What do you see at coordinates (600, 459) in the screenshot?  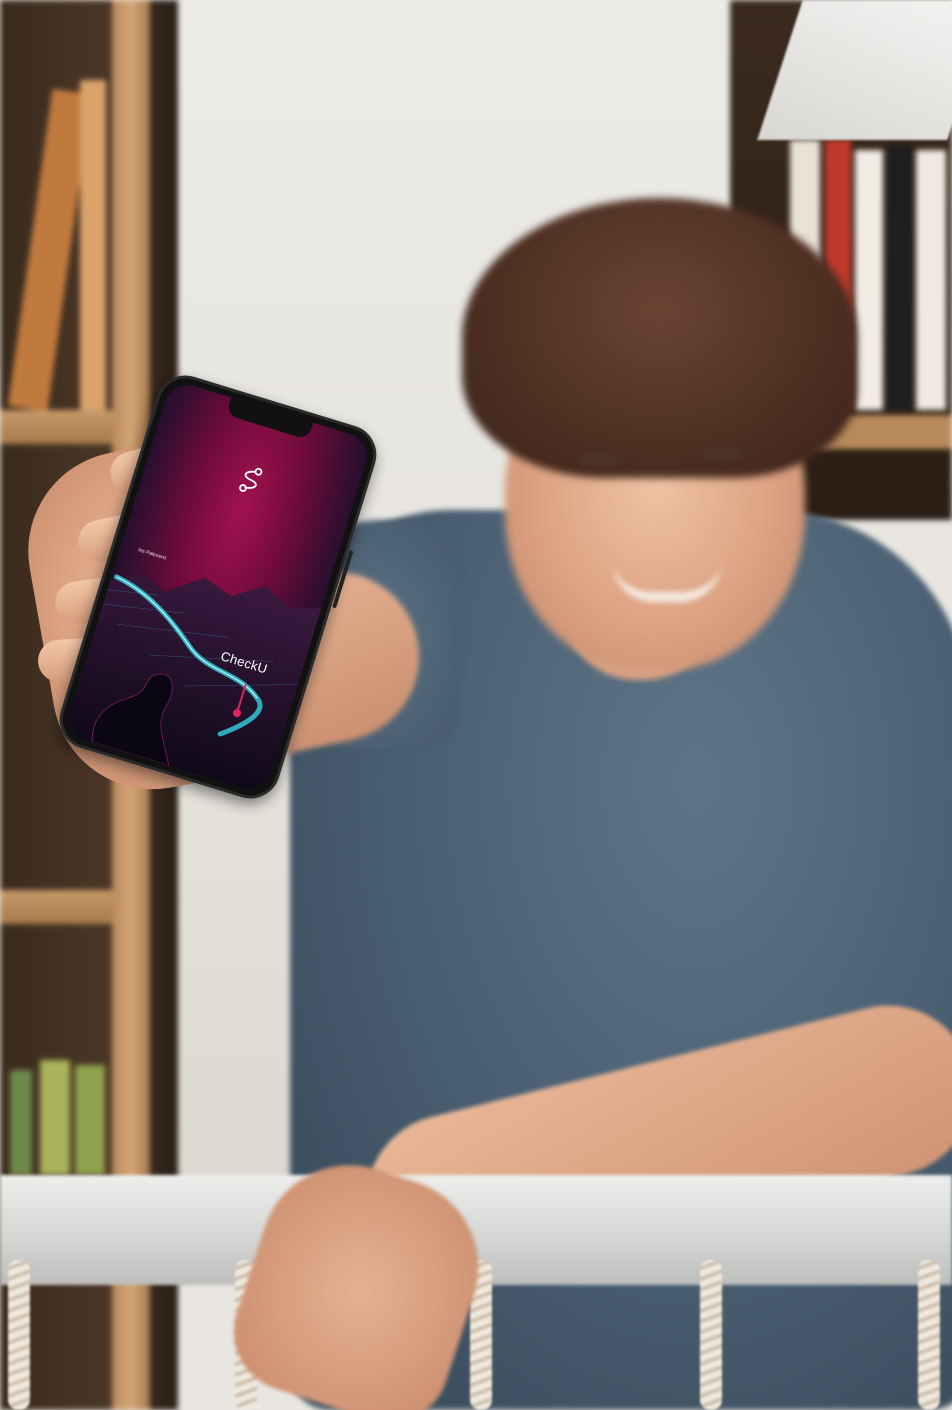 I see `person-eye-left` at bounding box center [600, 459].